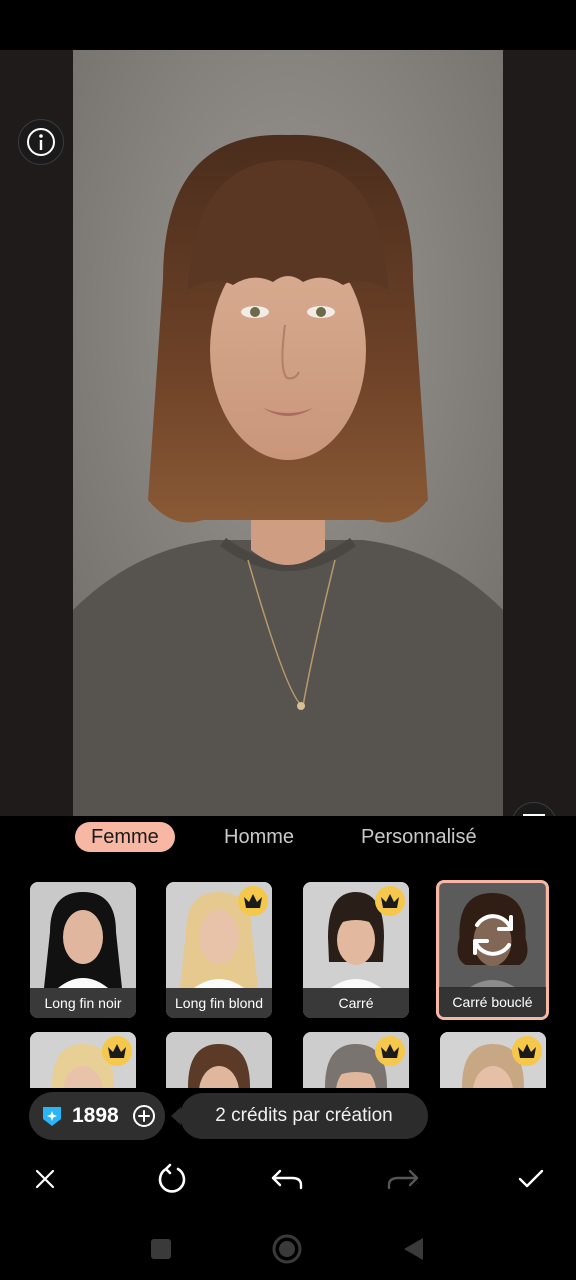 The width and height of the screenshot is (576, 1280). I want to click on style-label: Carré bouclé, so click(492, 1002).